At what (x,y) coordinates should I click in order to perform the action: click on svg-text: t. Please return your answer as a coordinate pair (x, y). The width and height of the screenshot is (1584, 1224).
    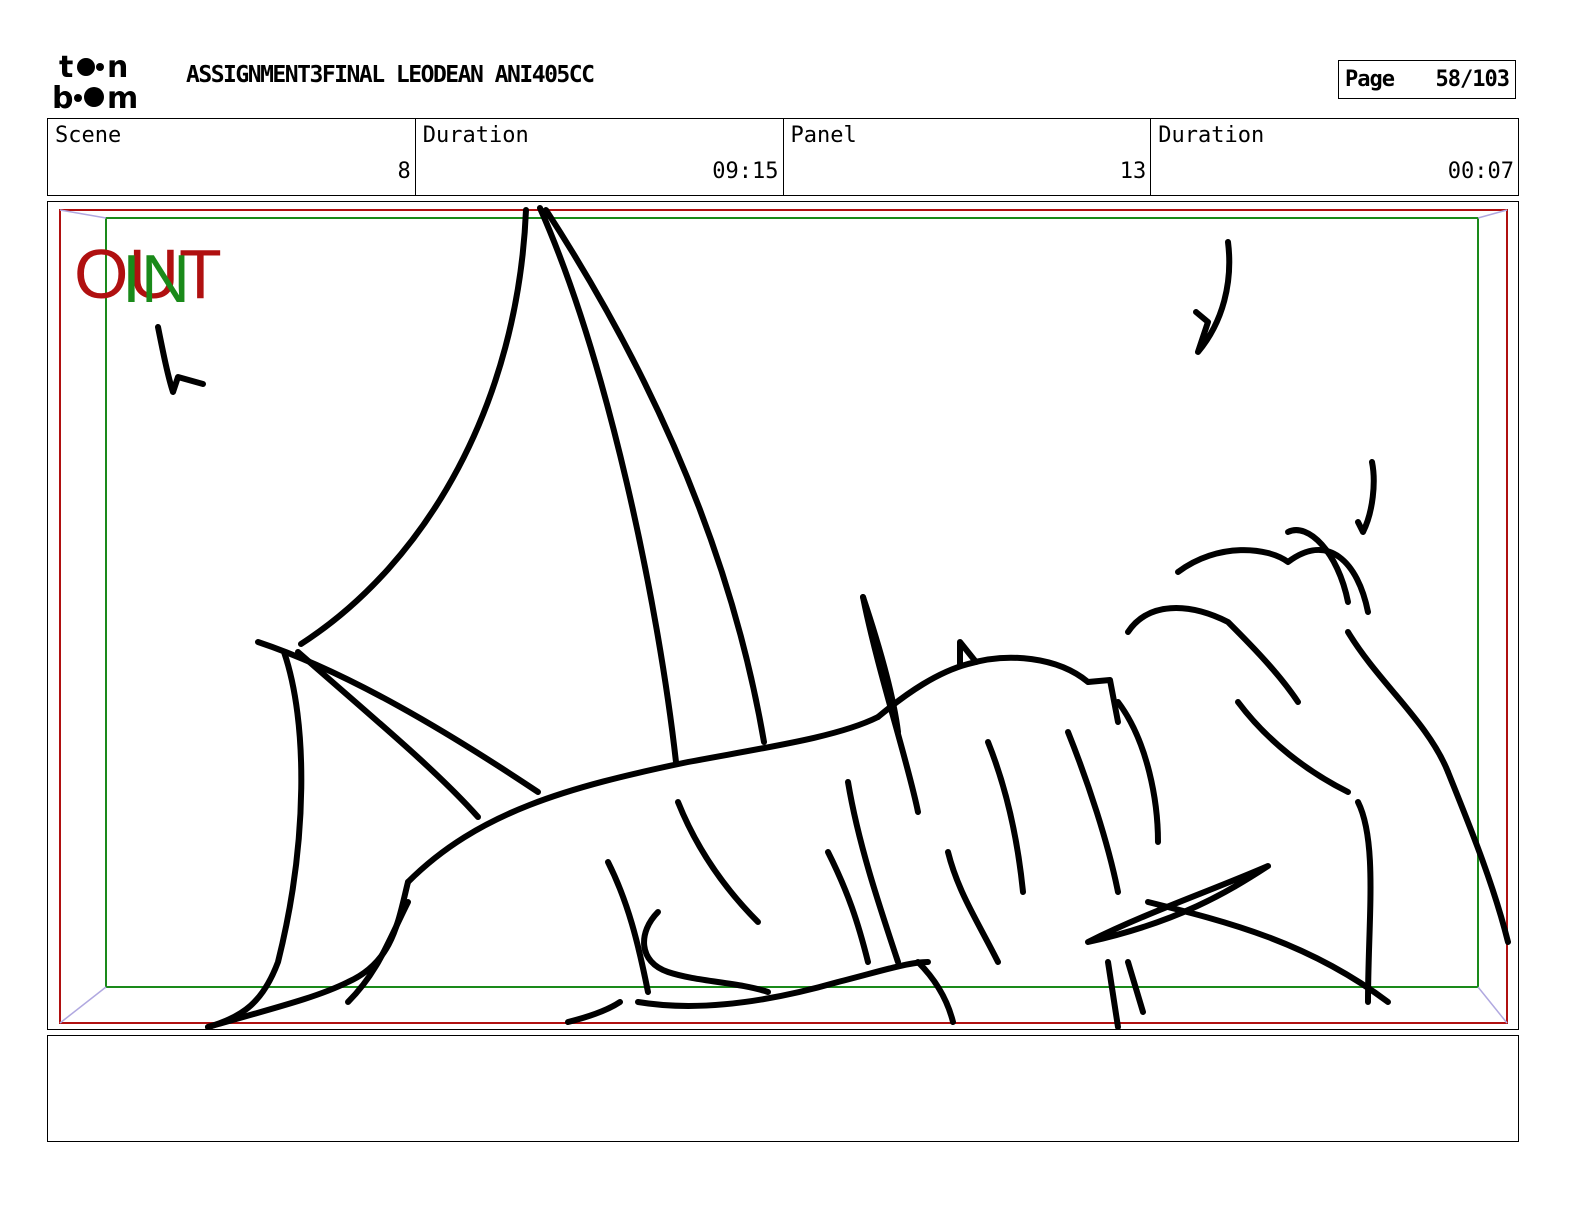
    Looking at the image, I should click on (66, 67).